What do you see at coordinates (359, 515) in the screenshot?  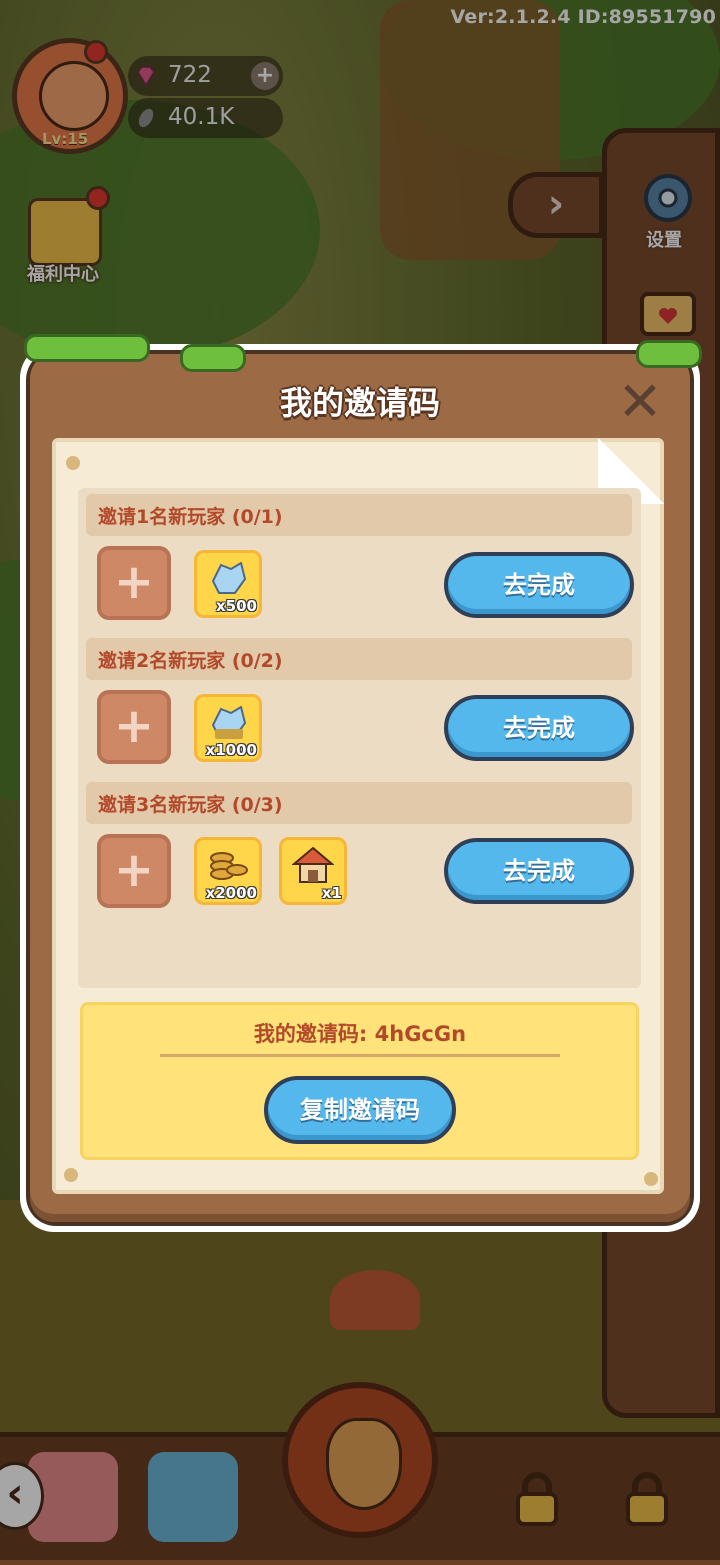 I see `task-header: 邀请1名新玩家 (0/1)` at bounding box center [359, 515].